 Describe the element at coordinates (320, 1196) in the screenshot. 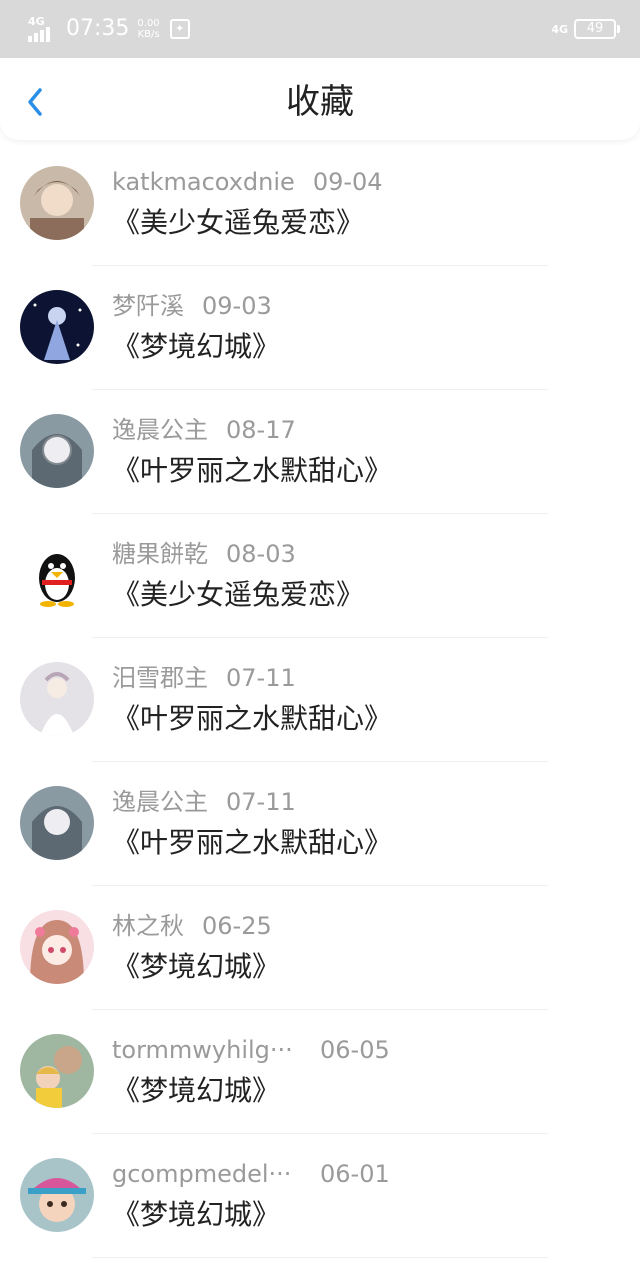

I see `list-item: gcompmedel··· 06-01 《梦境幻城》` at that location.